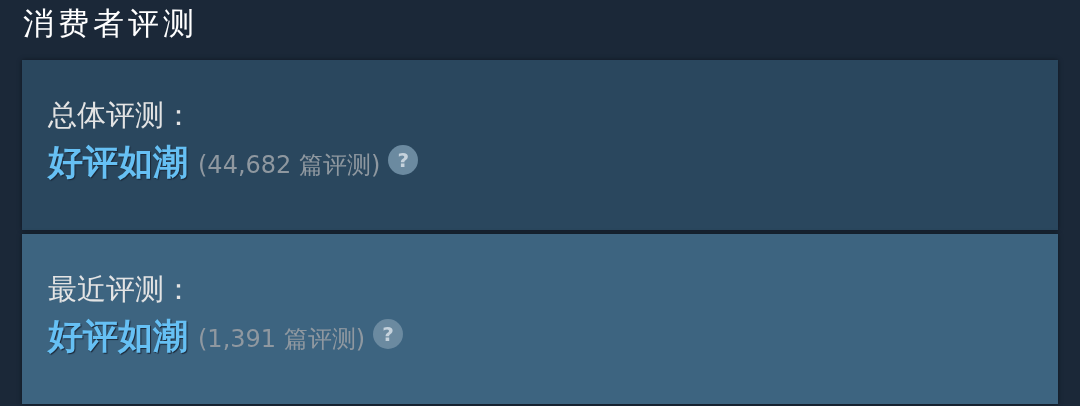 This screenshot has height=406, width=1080. I want to click on review-count: (44,682 篇评测), so click(289, 165).